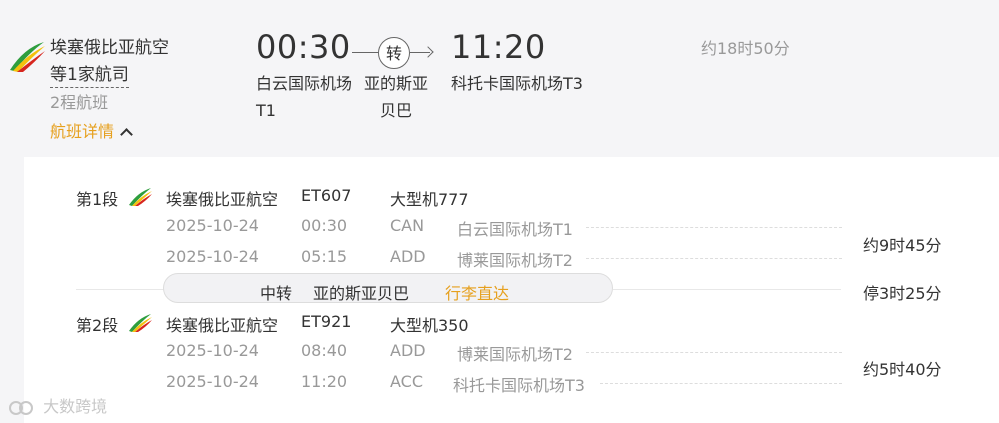 The height and width of the screenshot is (423, 999). I want to click on aircraft-type: 大型机777, so click(429, 199).